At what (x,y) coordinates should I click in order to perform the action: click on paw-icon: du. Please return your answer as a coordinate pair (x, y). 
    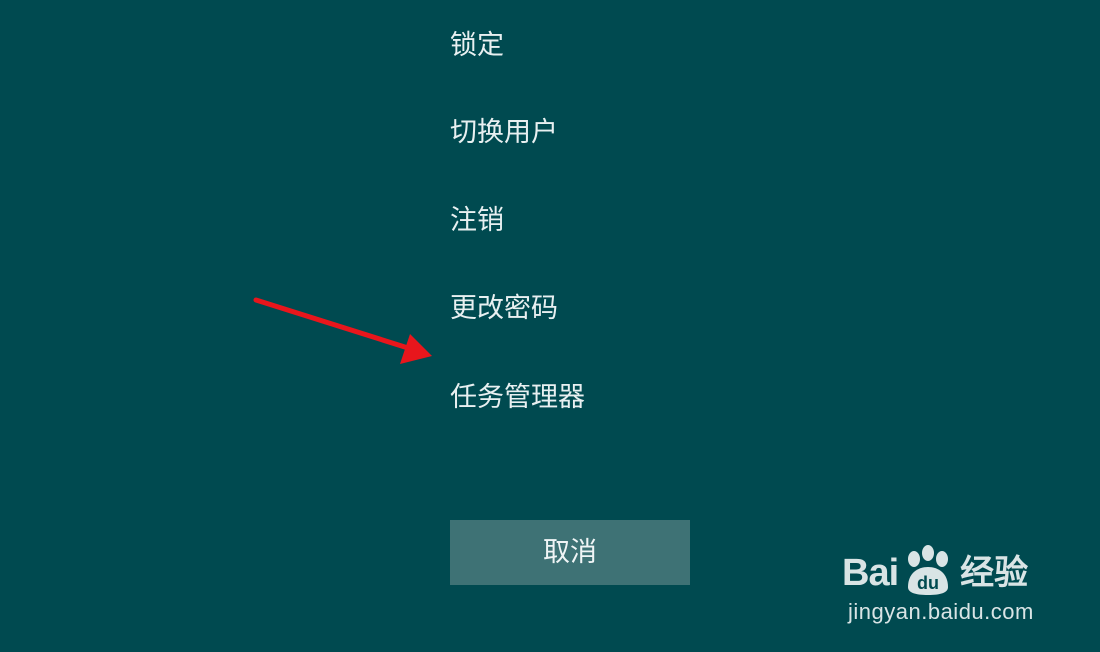
    Looking at the image, I should click on (928, 570).